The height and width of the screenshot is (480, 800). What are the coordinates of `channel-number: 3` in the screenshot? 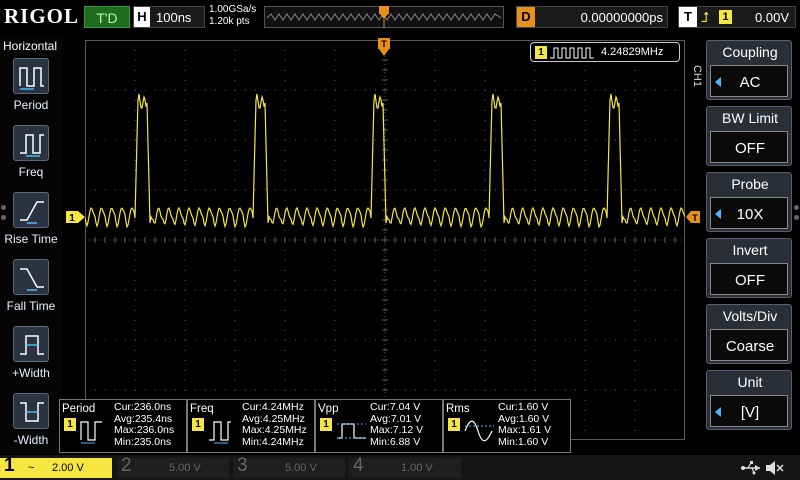 It's located at (242, 465).